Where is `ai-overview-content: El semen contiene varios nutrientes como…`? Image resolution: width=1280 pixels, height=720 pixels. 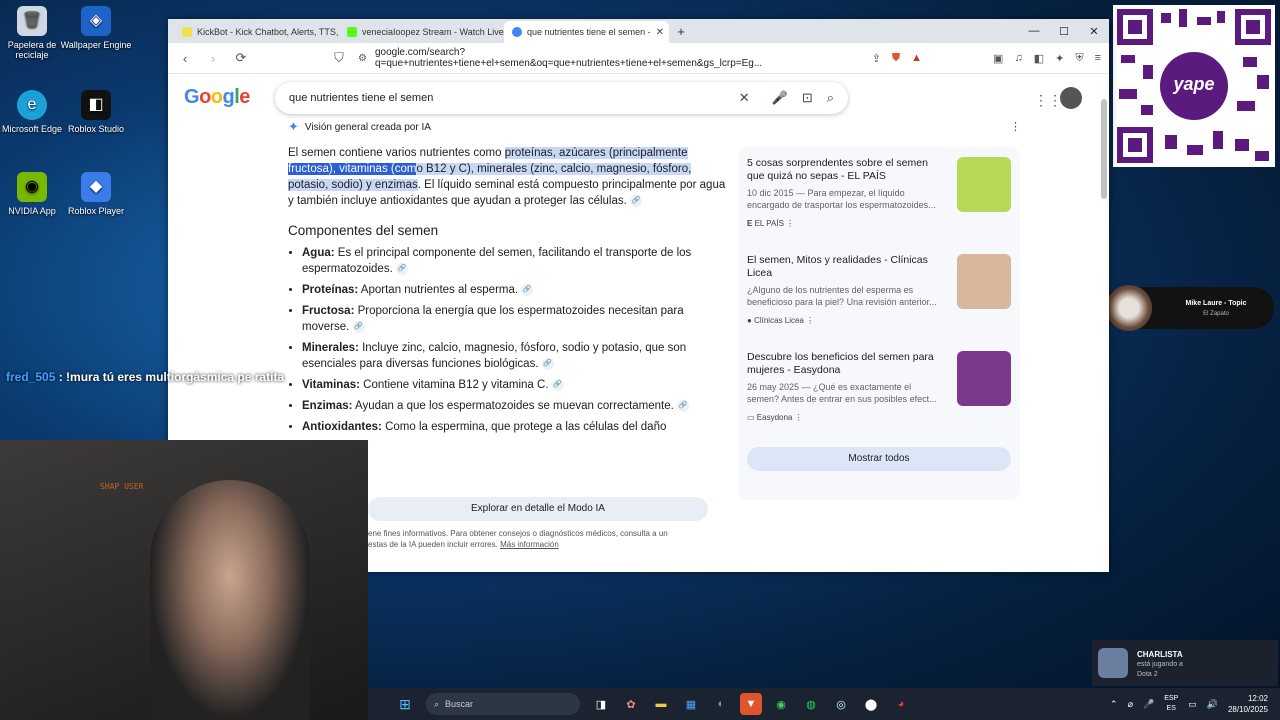 ai-overview-content: El semen contiene varios nutrientes como… is located at coordinates (508, 292).